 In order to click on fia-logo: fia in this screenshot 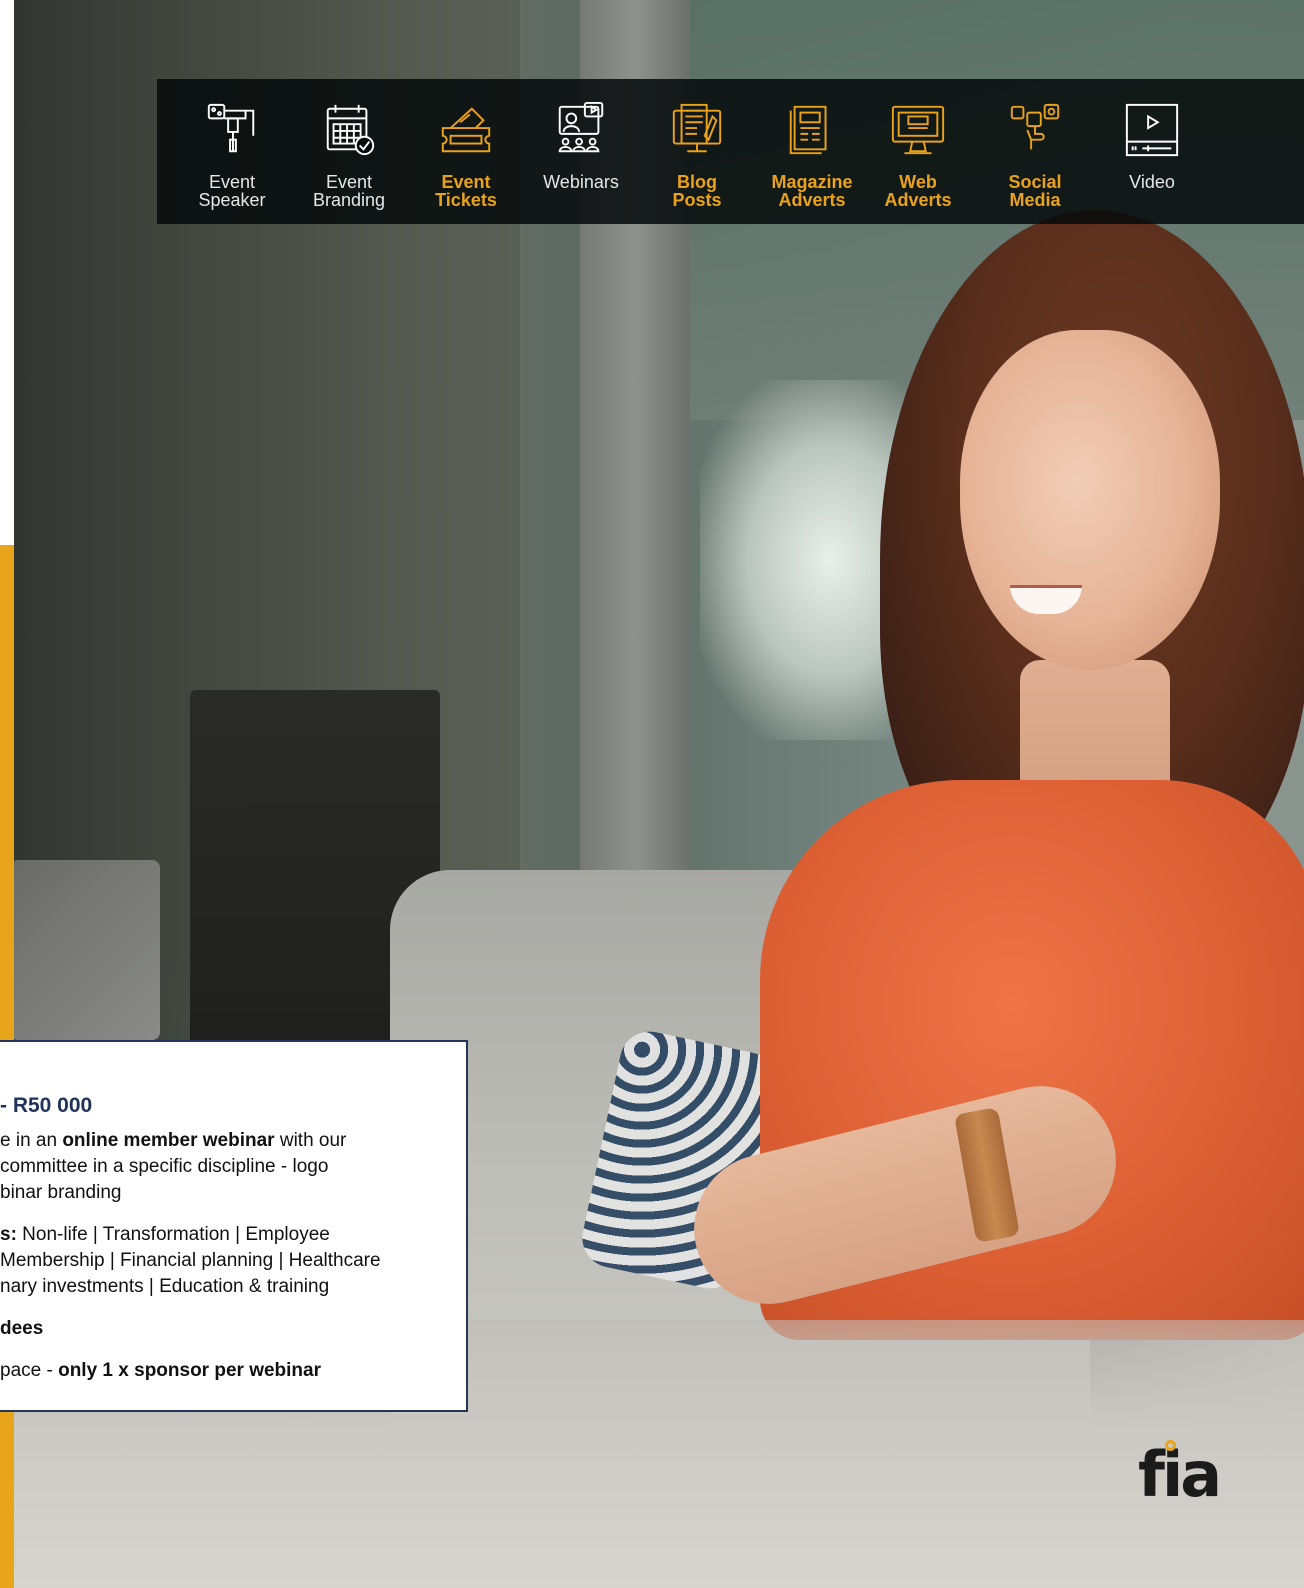, I will do `click(1183, 1475)`.